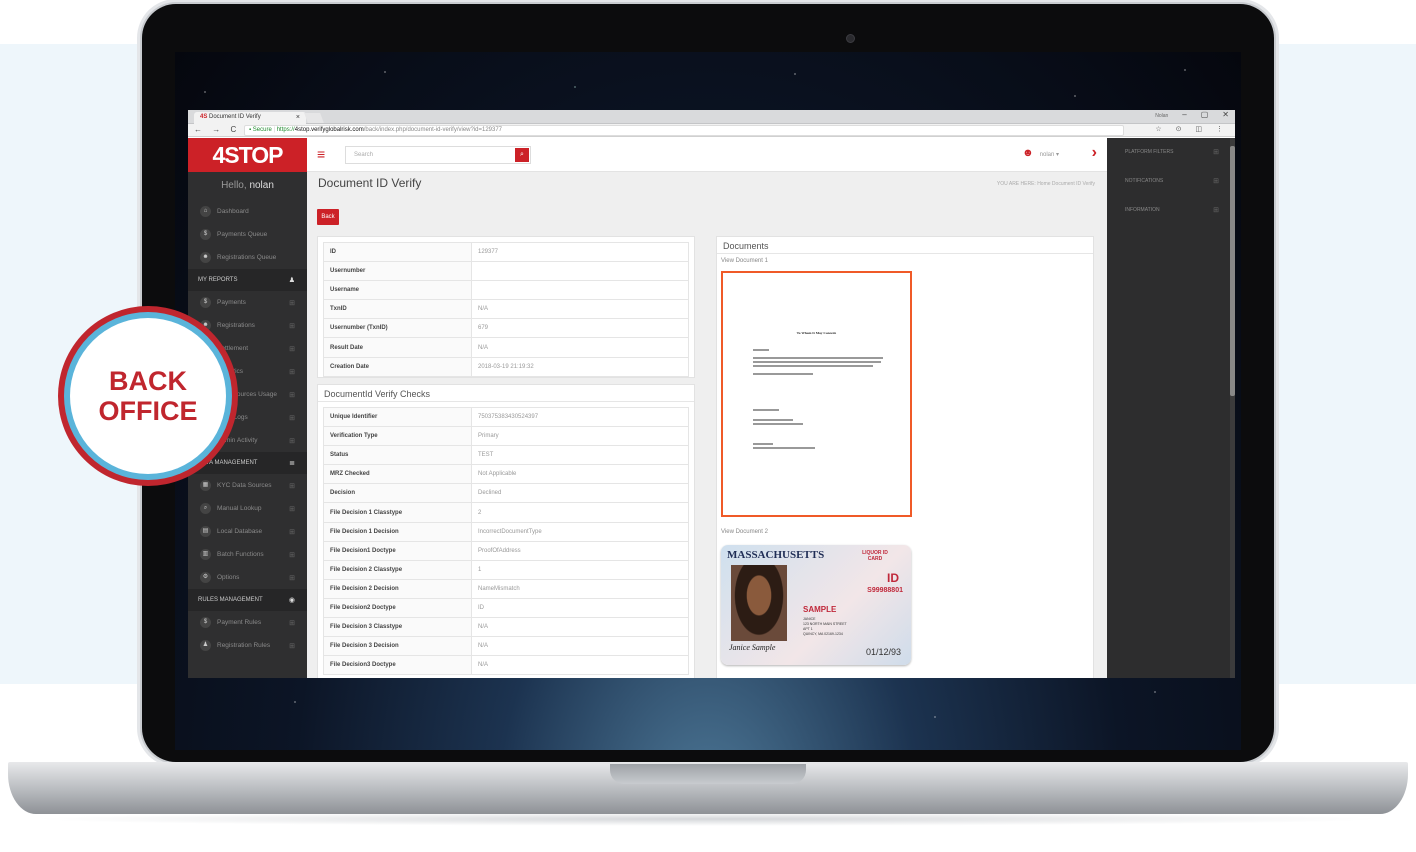 The width and height of the screenshot is (1416, 852). What do you see at coordinates (506, 436) in the screenshot?
I see `table-row: Verification Type Primary` at bounding box center [506, 436].